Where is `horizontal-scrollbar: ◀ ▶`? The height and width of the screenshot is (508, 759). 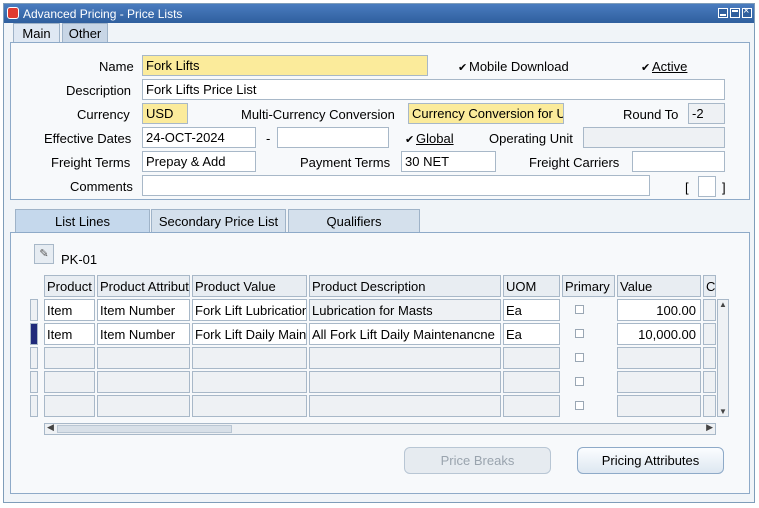 horizontal-scrollbar: ◀ ▶ is located at coordinates (380, 428).